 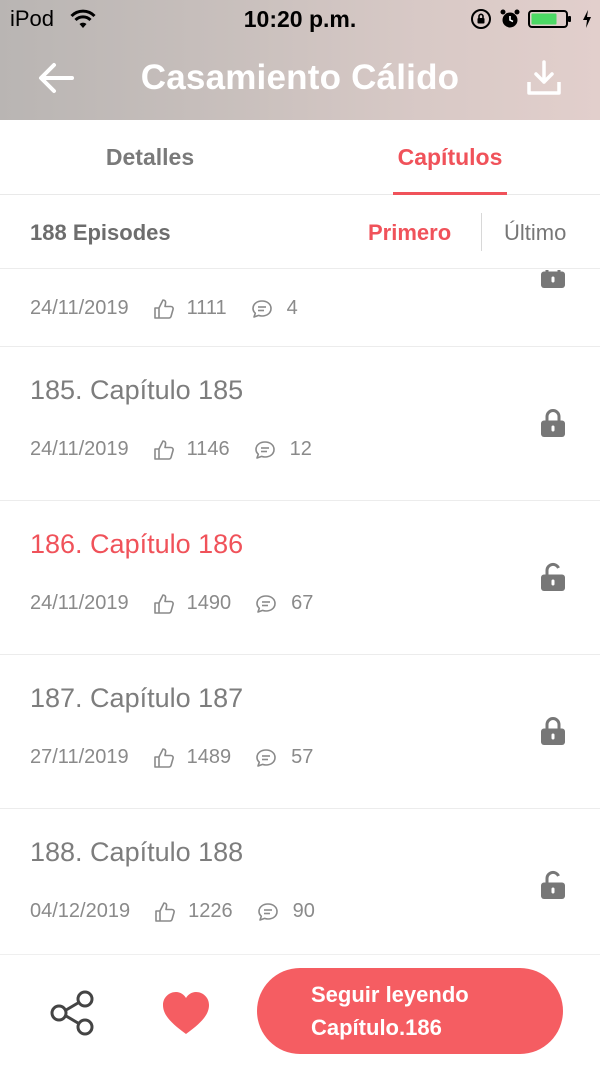 I want to click on tab-bar: Detalles Capítulos, so click(x=300, y=157).